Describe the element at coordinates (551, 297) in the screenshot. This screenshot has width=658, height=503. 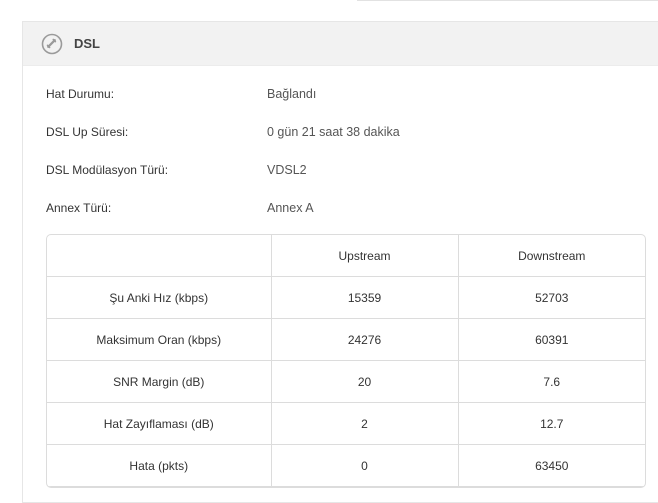
I see `downstream-value: 52703` at that location.